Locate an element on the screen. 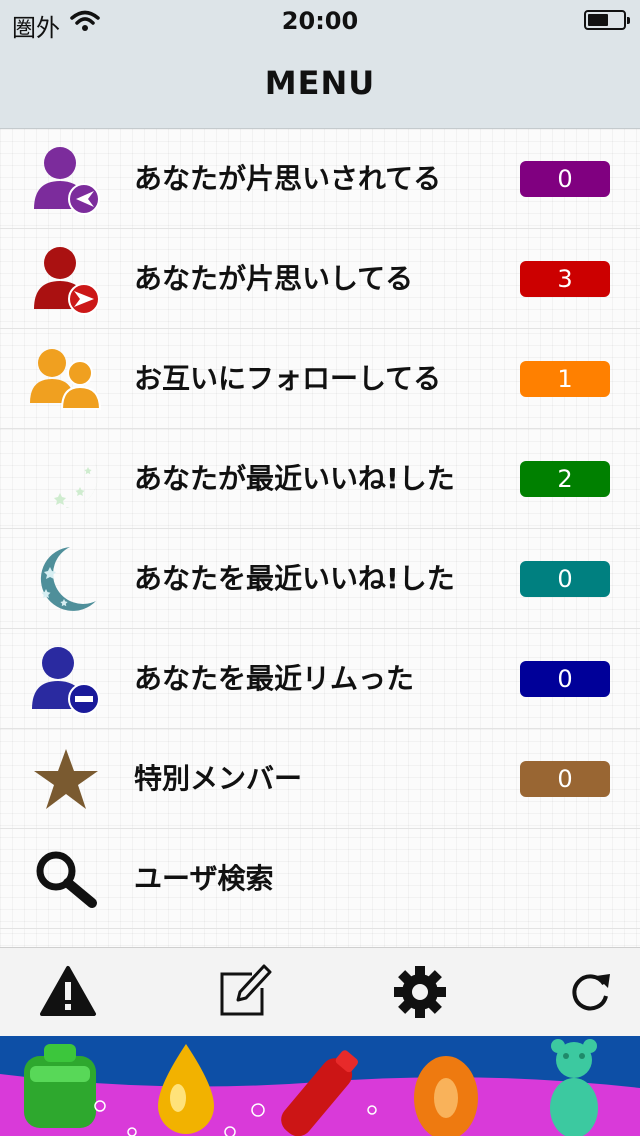 This screenshot has height=1136, width=640. header: 圏外 20:00 MENU is located at coordinates (320, 64).